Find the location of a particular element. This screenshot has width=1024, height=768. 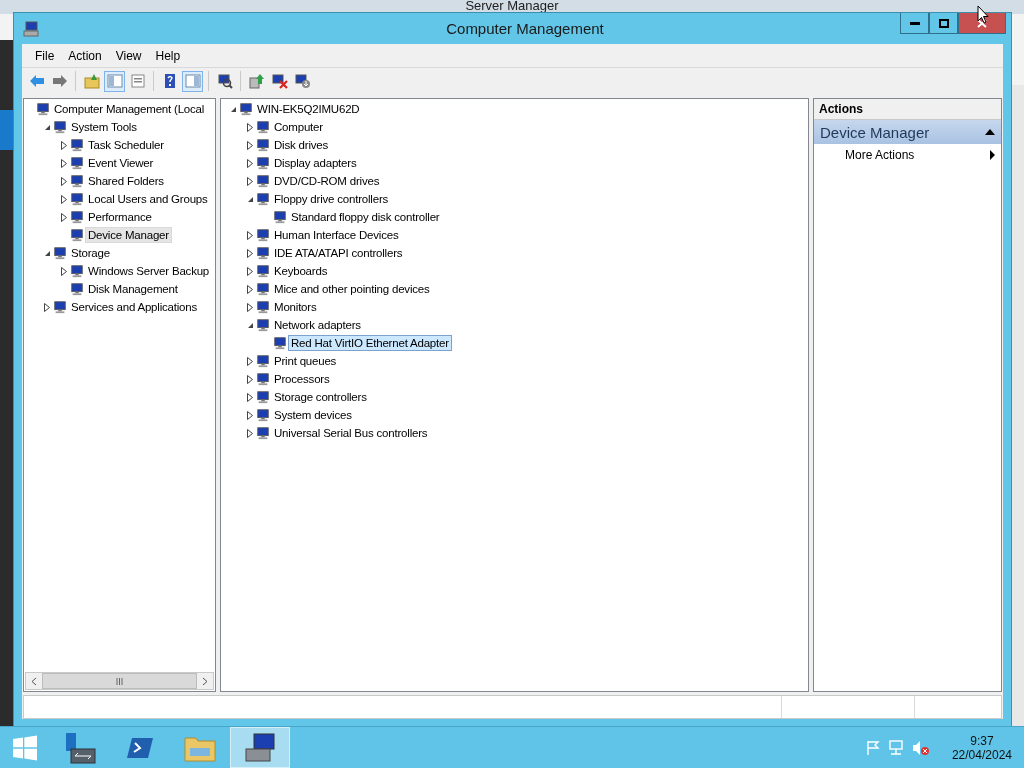

maximize-button is located at coordinates (943, 23).